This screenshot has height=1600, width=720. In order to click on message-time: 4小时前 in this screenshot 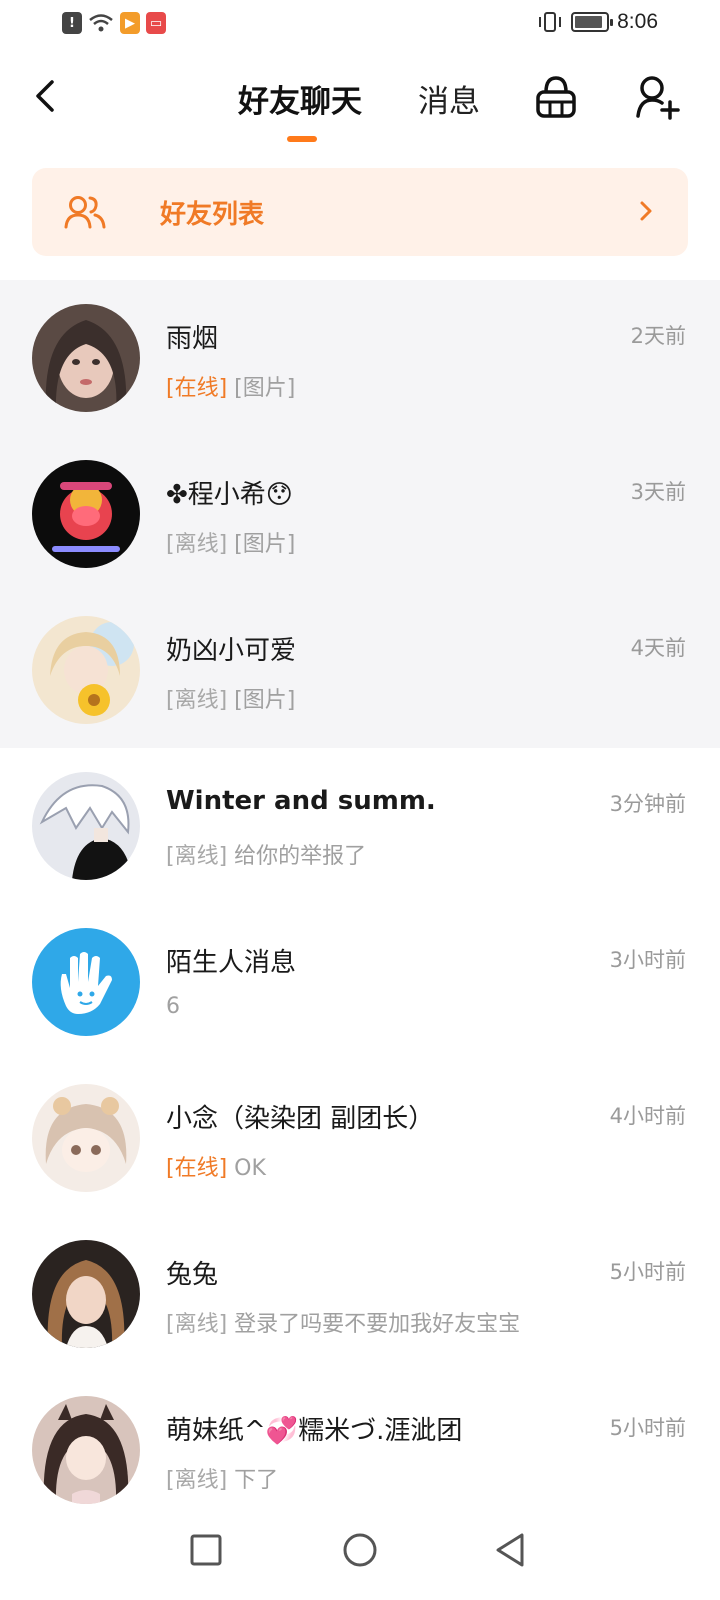, I will do `click(647, 1116)`.